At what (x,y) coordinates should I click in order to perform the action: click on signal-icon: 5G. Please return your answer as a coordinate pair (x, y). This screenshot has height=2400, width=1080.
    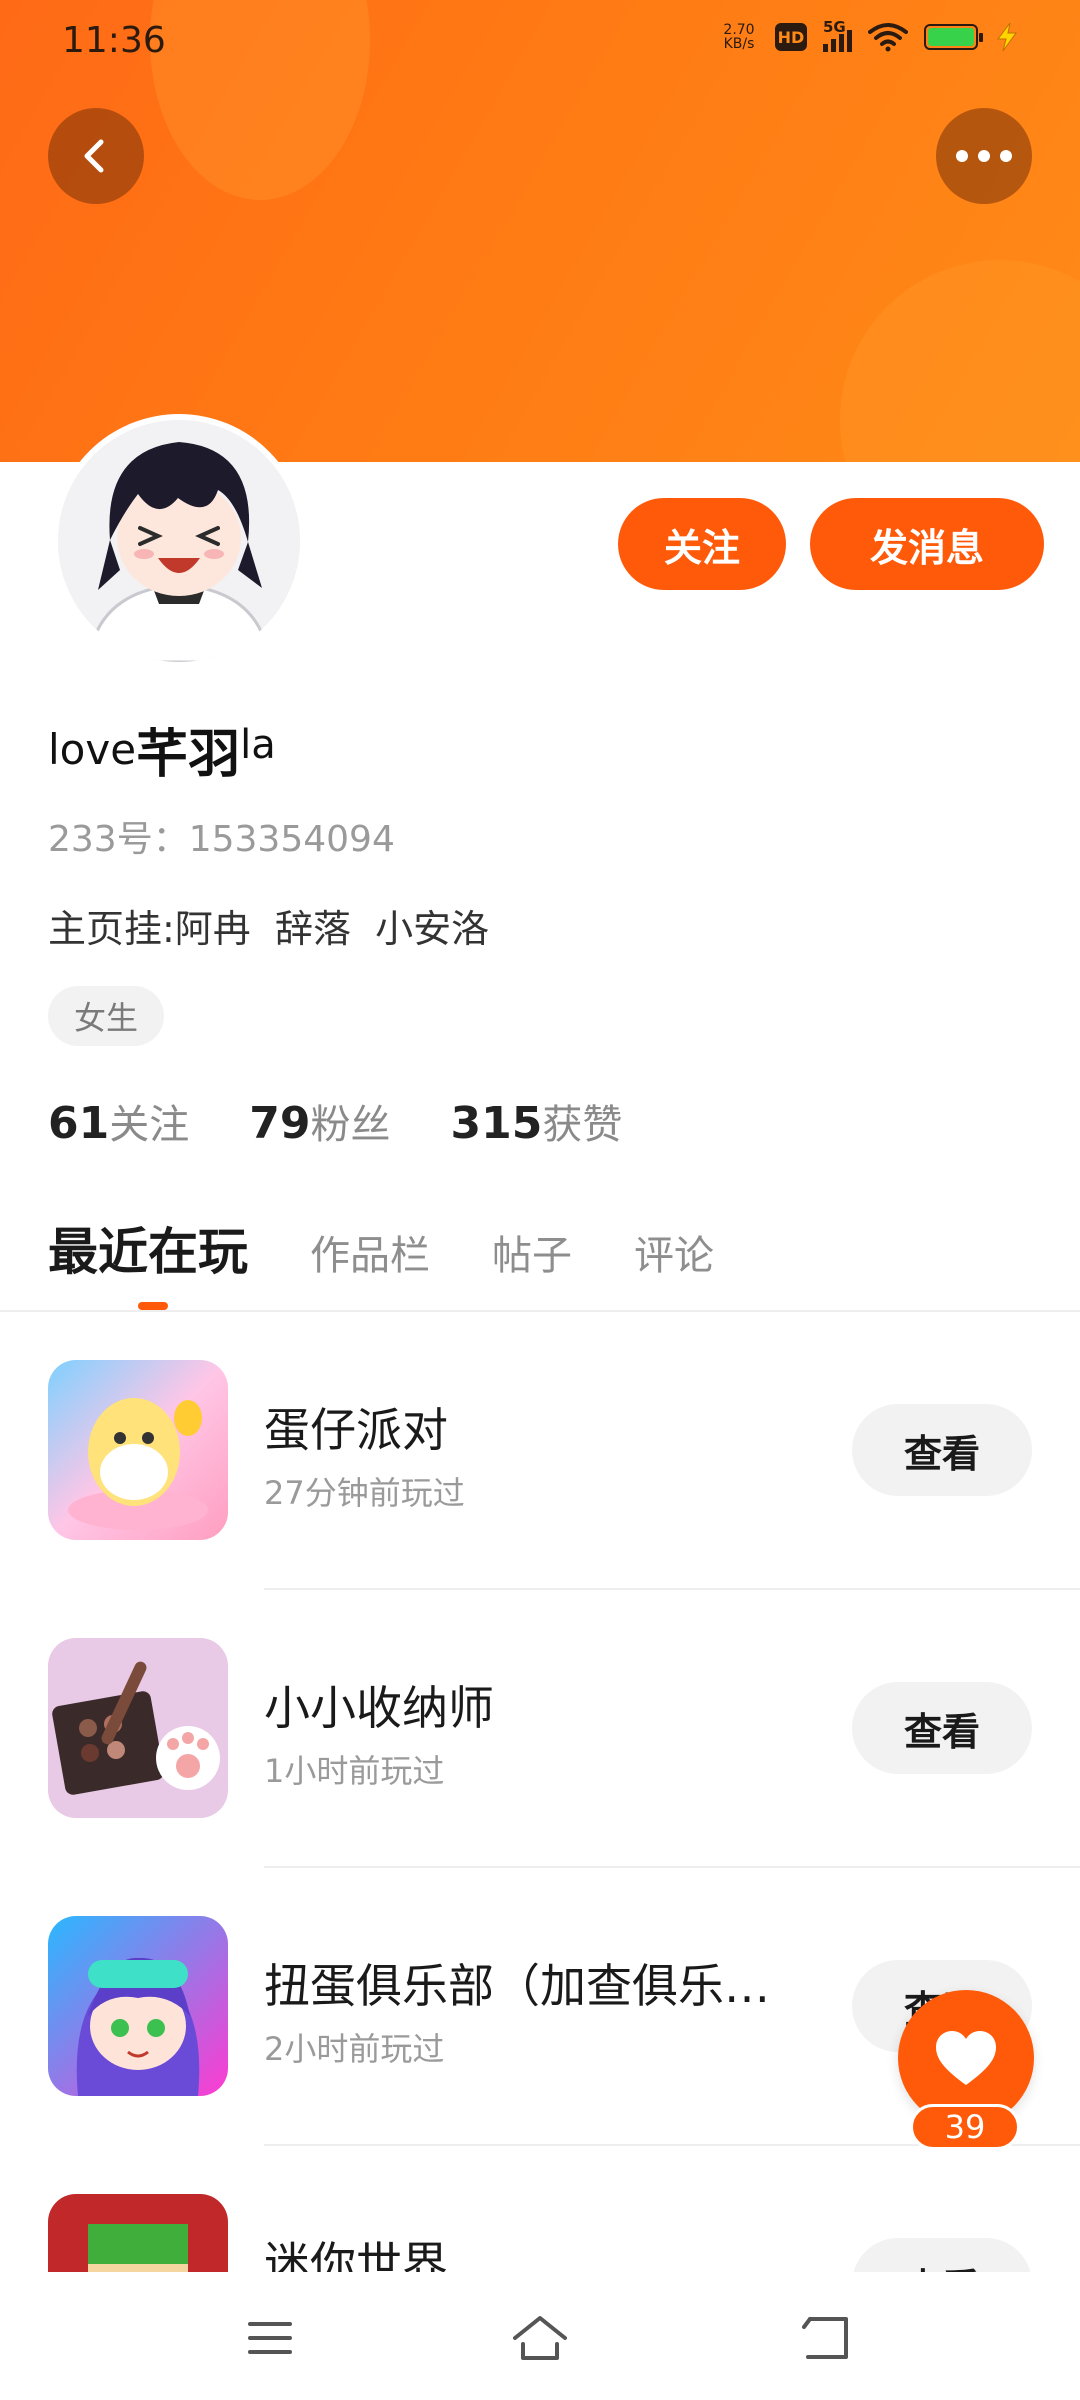
    Looking at the image, I should click on (837, 35).